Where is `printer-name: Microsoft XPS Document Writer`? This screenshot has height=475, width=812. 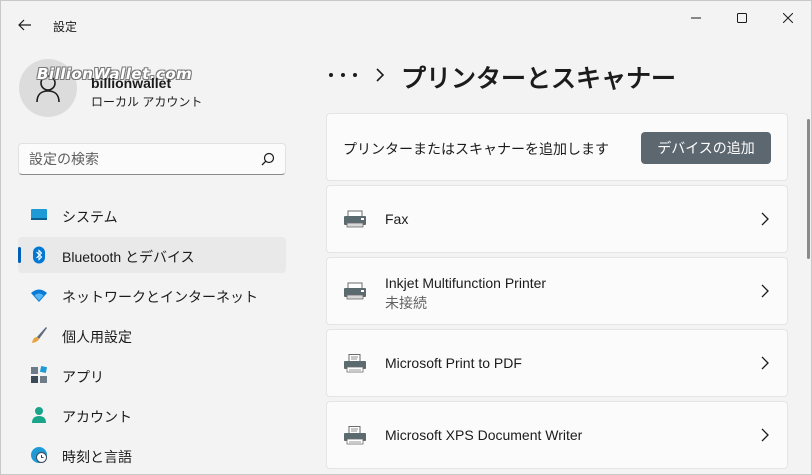
printer-name: Microsoft XPS Document Writer is located at coordinates (484, 435).